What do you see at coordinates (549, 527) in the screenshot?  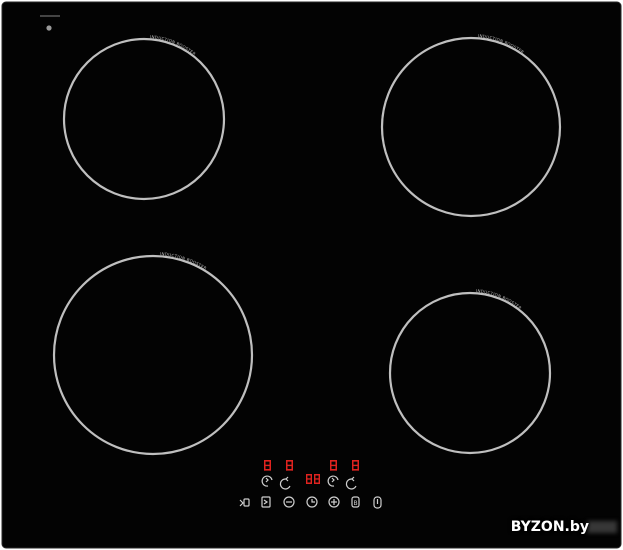 I see `watermark-text: BYZON.by` at bounding box center [549, 527].